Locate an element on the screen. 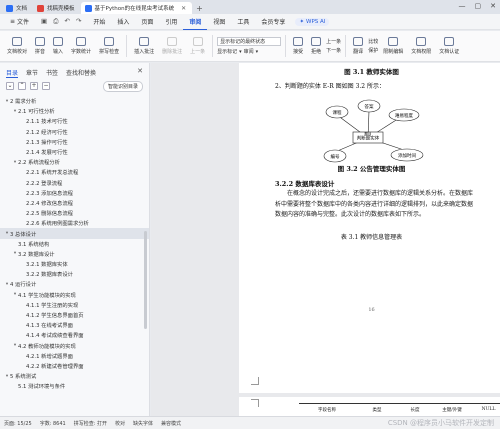  nav-tab-bookmarks: 书签 is located at coordinates (52, 73).